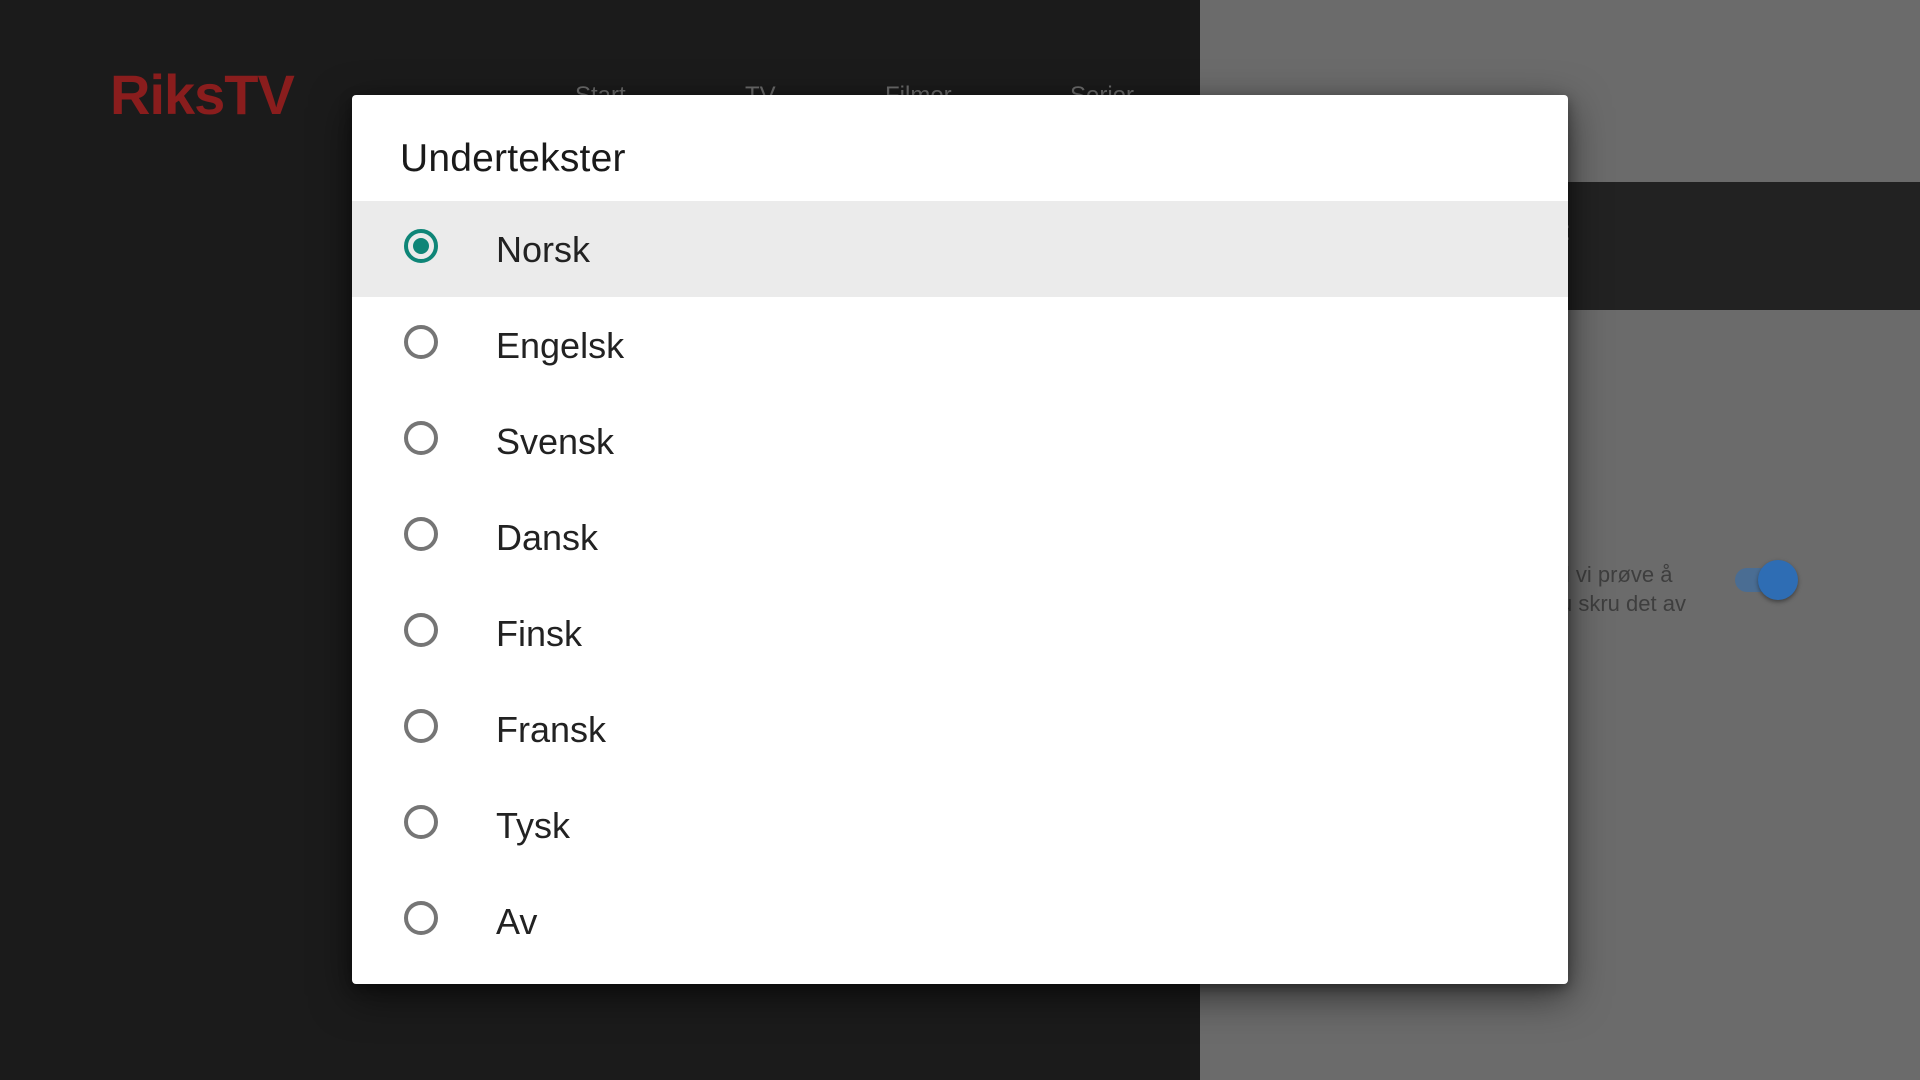  I want to click on option-dansk: Dansk, so click(960, 537).